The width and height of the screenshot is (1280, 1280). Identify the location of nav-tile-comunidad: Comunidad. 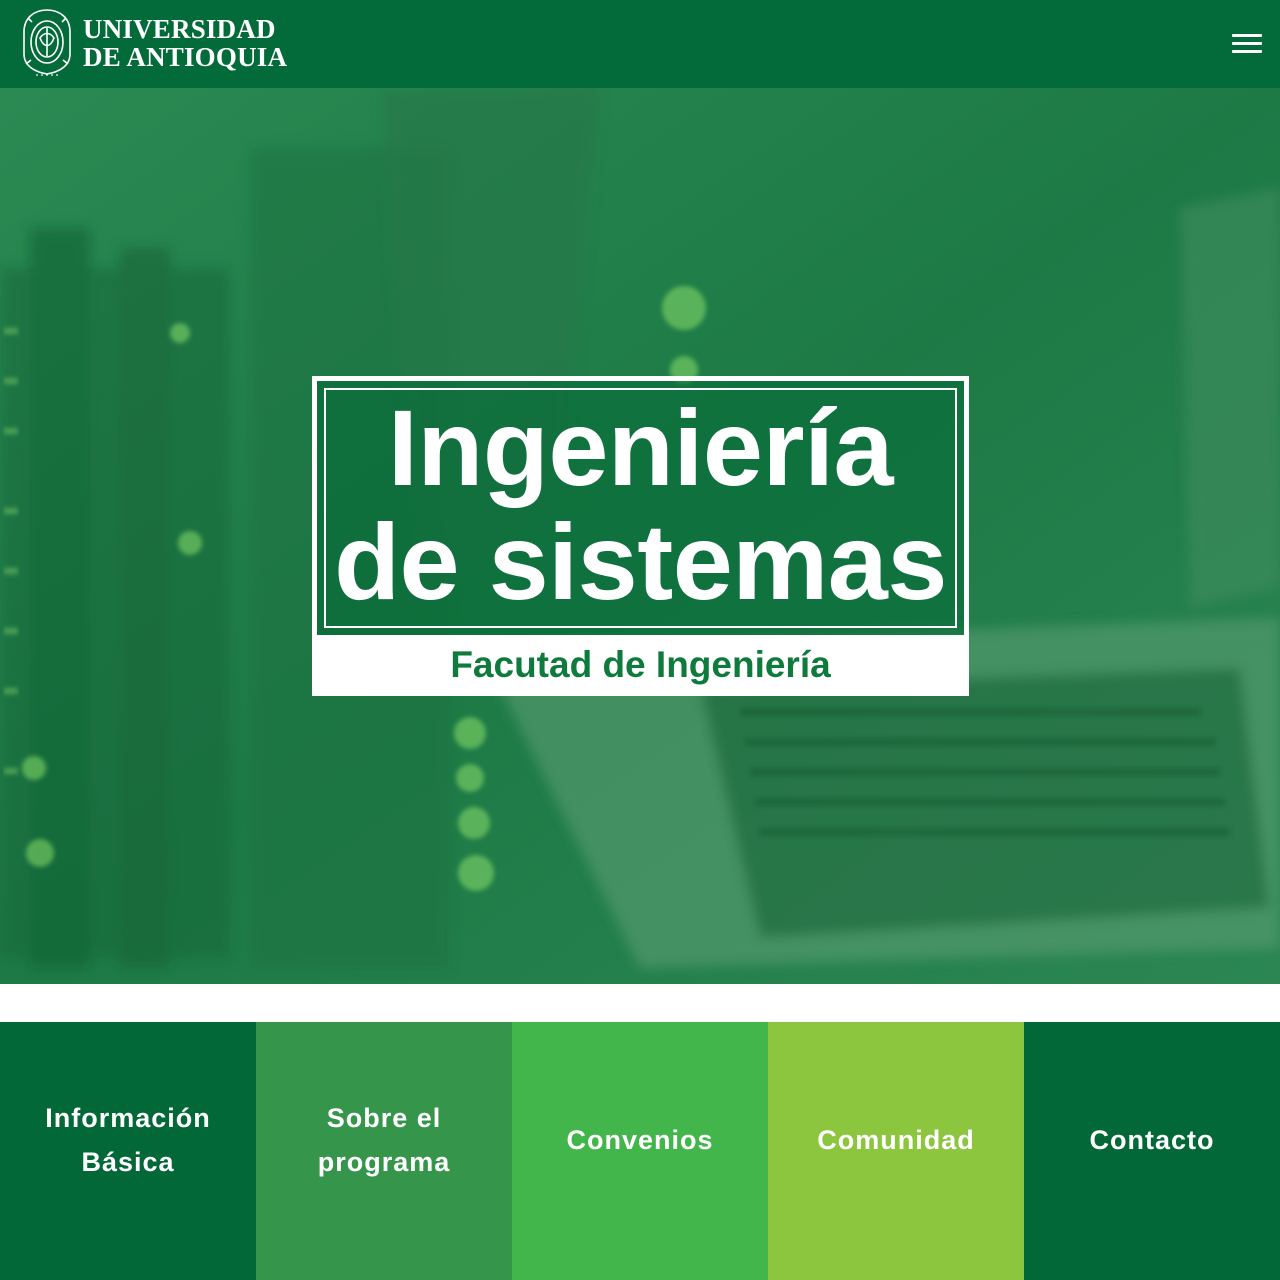
(896, 1151).